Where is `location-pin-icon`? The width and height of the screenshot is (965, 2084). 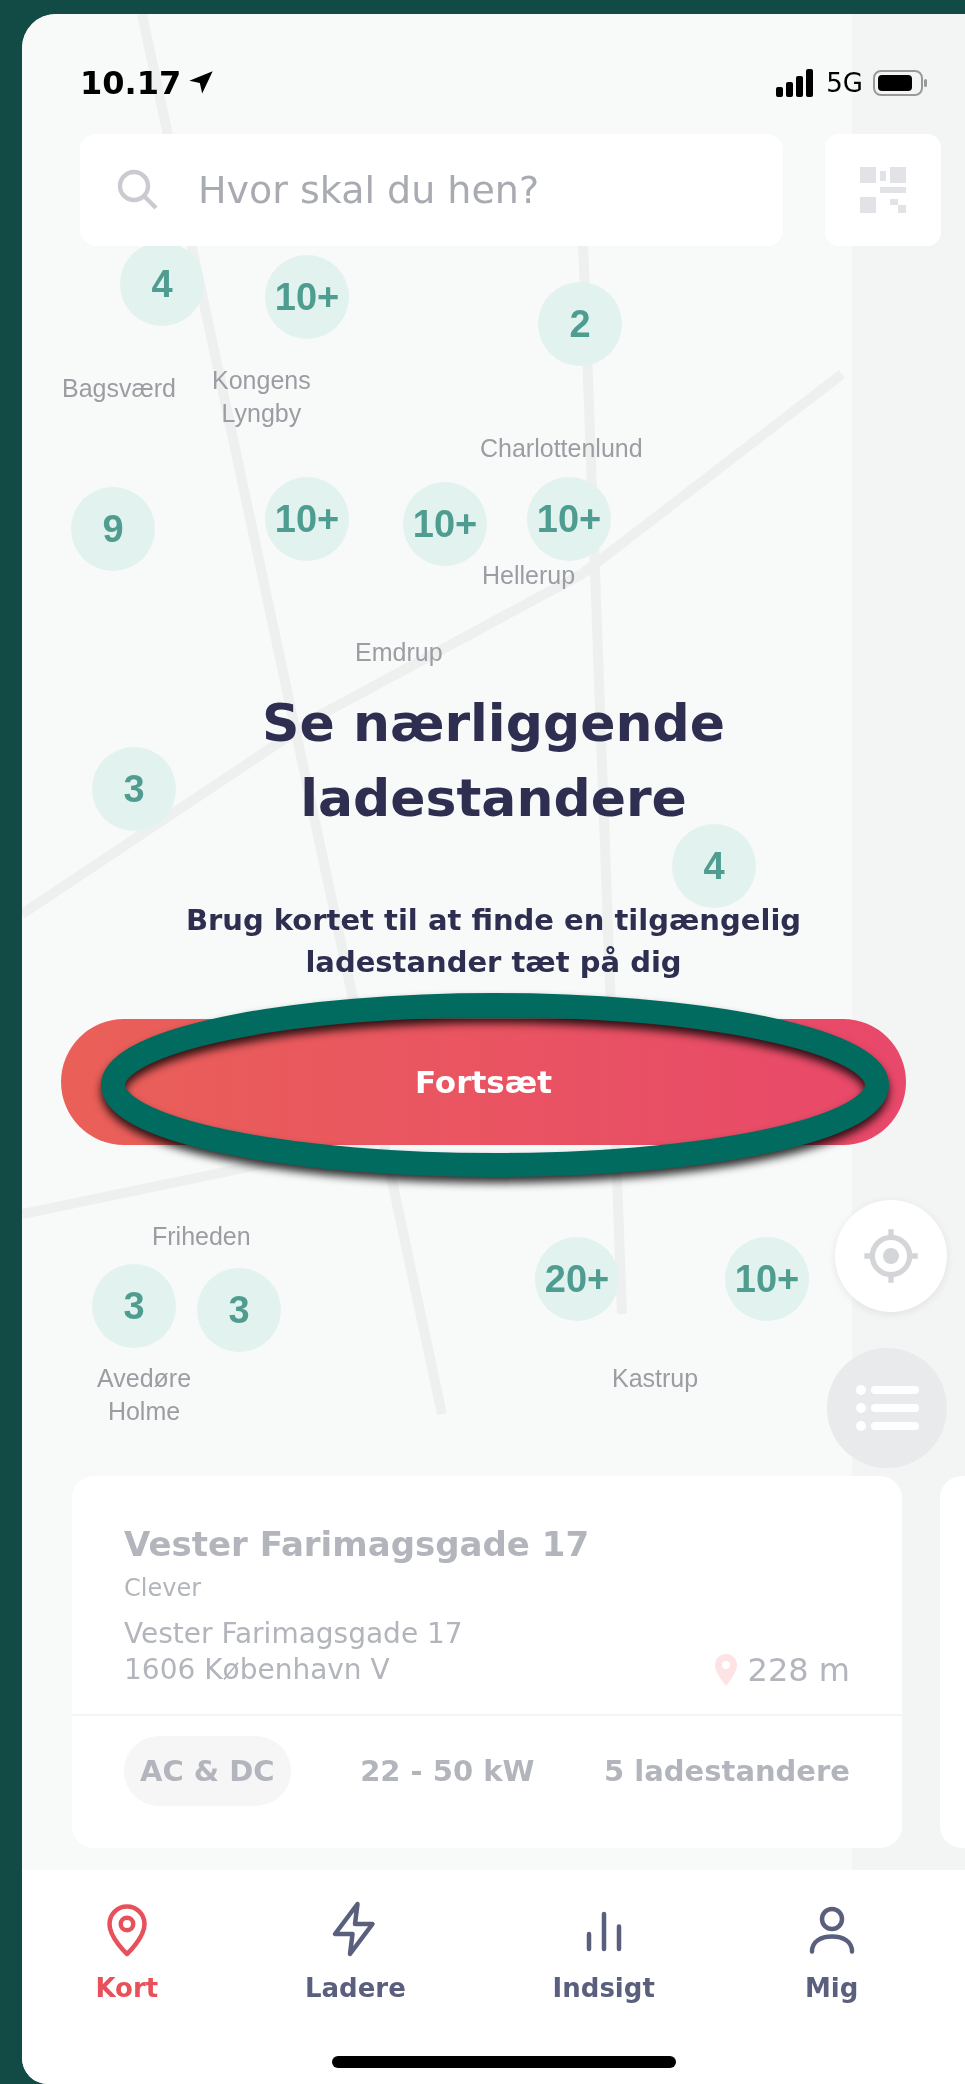 location-pin-icon is located at coordinates (725, 1669).